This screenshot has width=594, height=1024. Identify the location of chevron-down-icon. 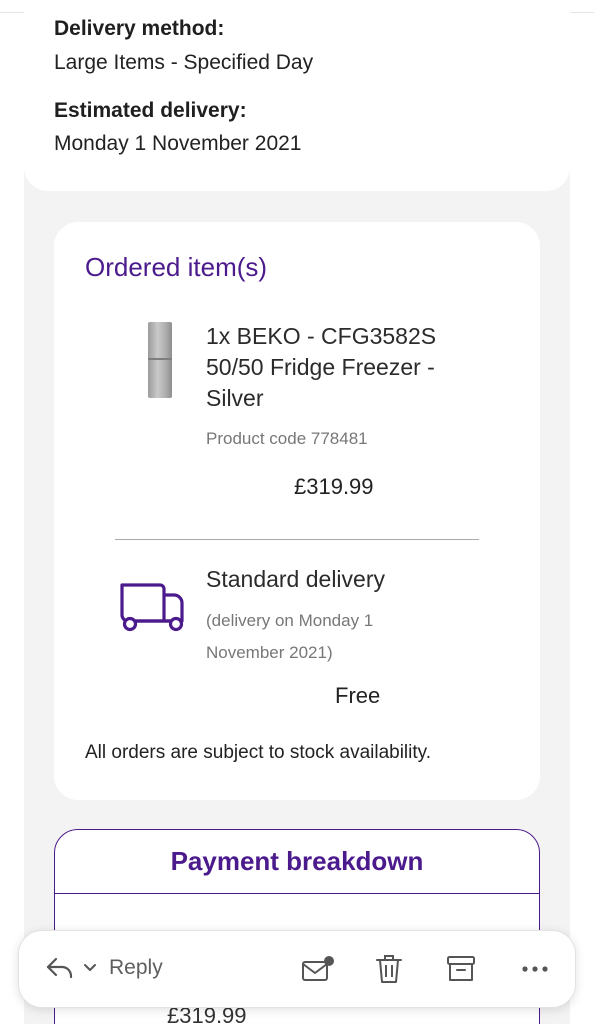
(90, 968).